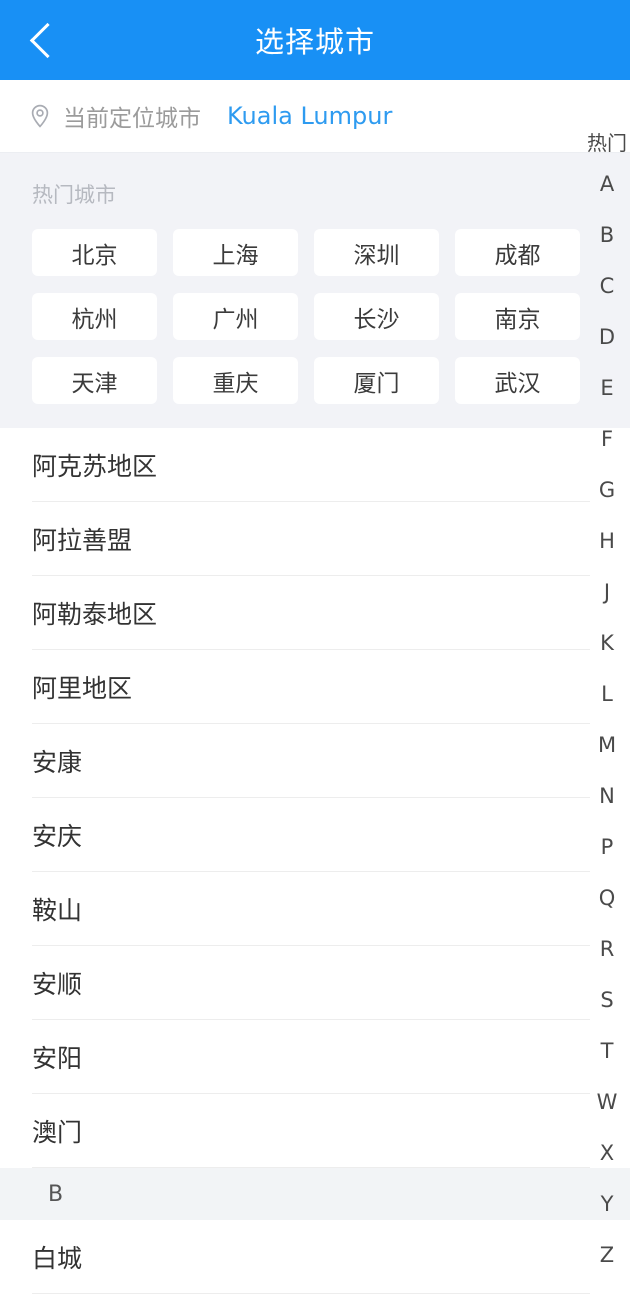  What do you see at coordinates (315, 465) in the screenshot?
I see `city-list-item: 阿克苏地区` at bounding box center [315, 465].